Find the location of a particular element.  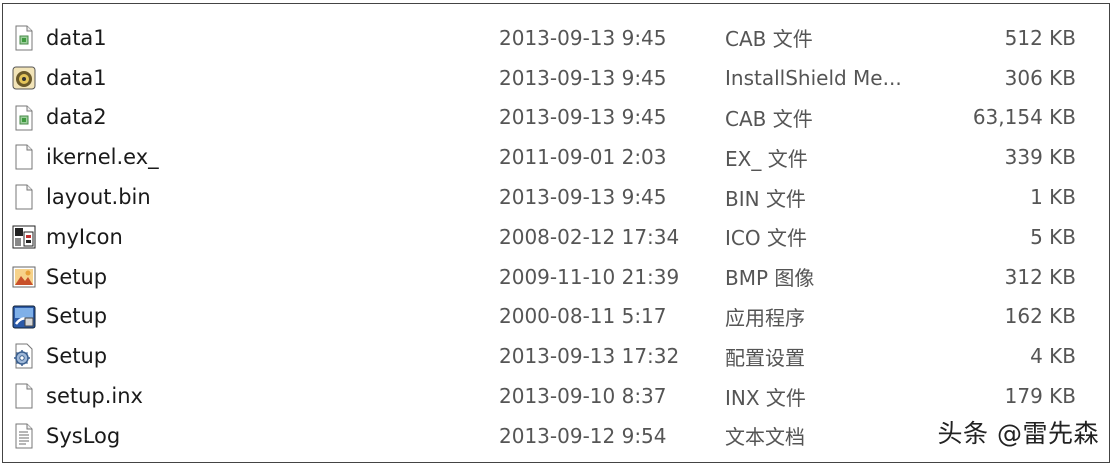

file-type: 配置设置 is located at coordinates (765, 357).